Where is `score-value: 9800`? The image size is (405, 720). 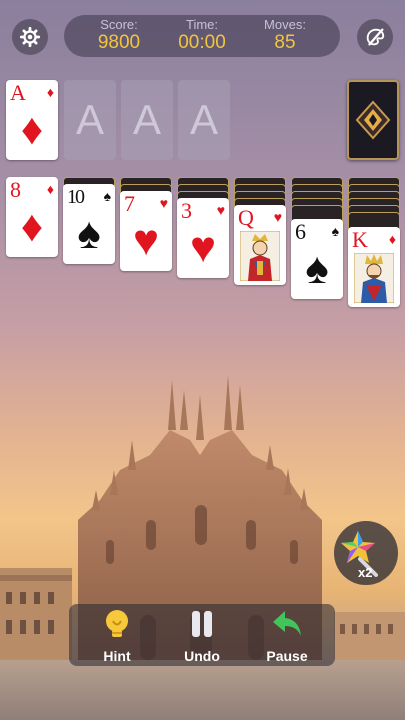 score-value: 9800 is located at coordinates (119, 42).